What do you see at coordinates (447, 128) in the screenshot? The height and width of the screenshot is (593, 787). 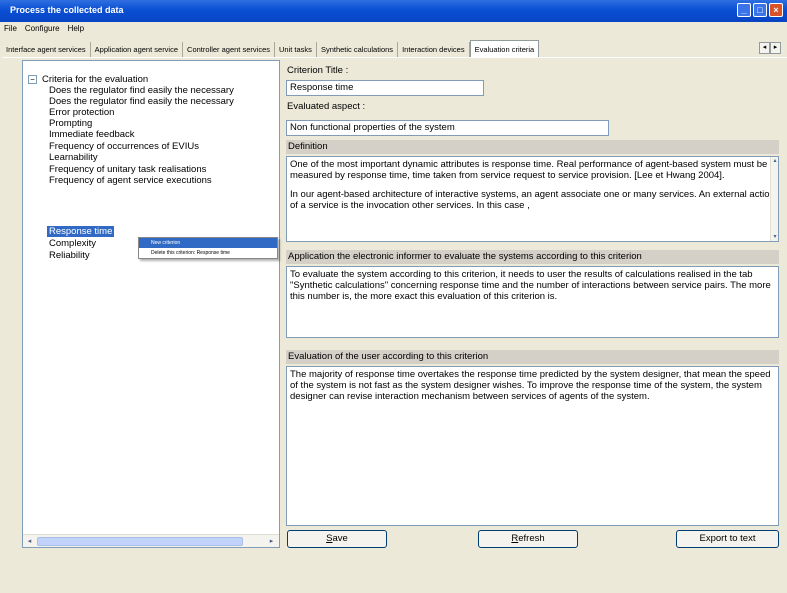 I see `evaluated-aspect-field: Non functional properties of the system` at bounding box center [447, 128].